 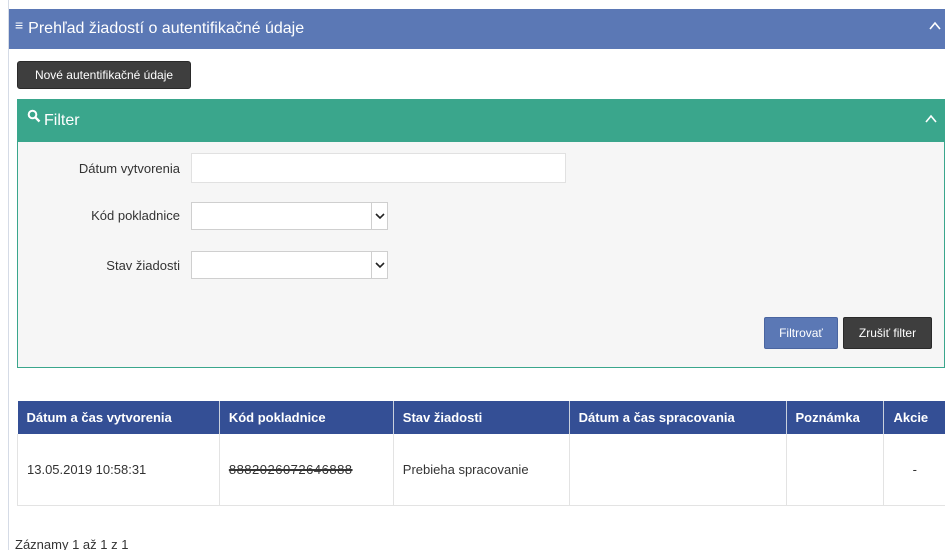 I want to click on page-title: Prehľad žiadostí o autentifikačné údaje, so click(x=166, y=28).